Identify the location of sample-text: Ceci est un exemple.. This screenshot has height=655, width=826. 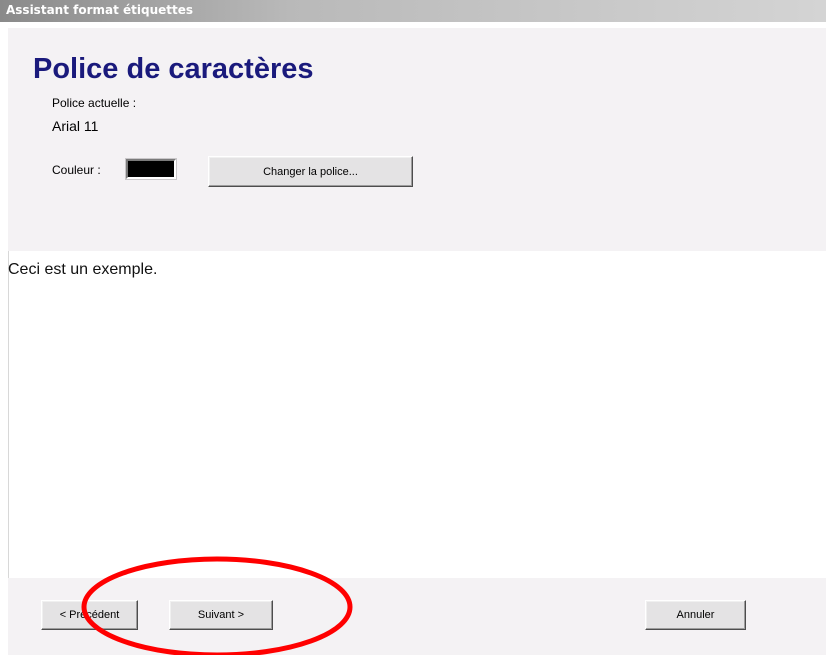
(83, 269).